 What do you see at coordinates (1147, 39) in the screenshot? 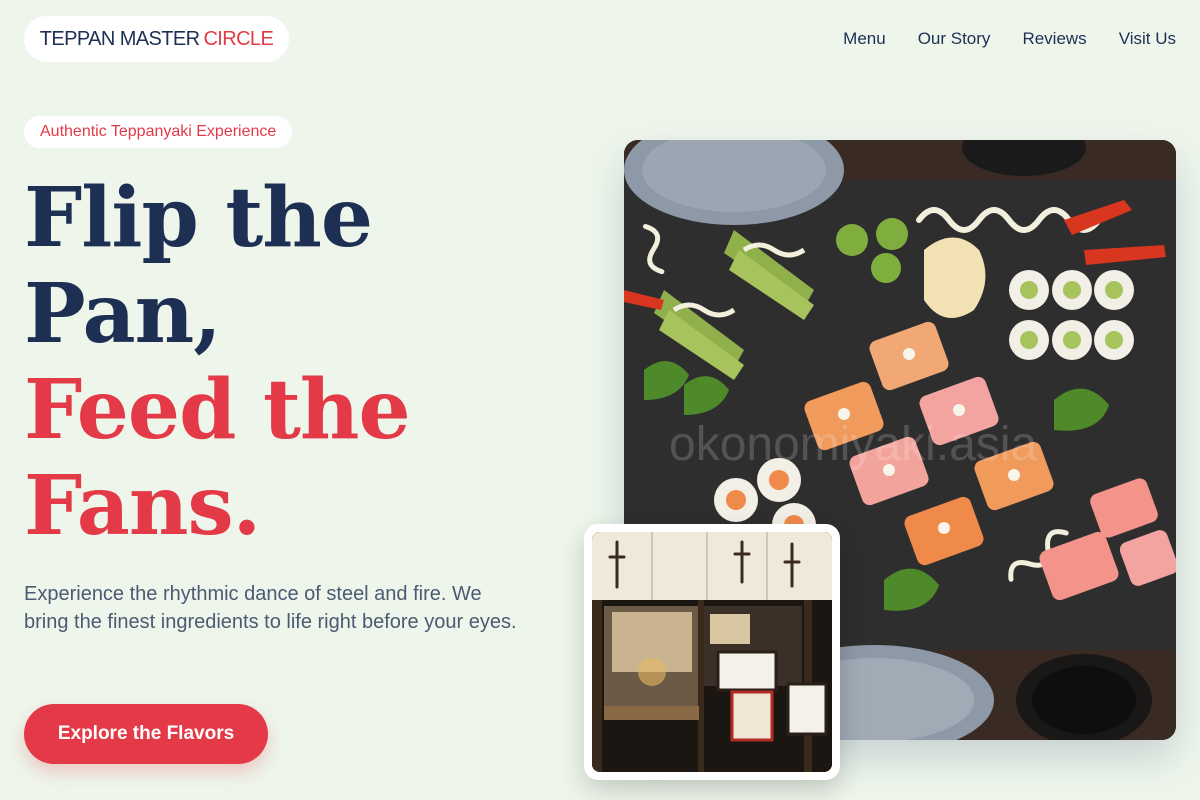
I see `nav-link-visit-us: Visit Us` at bounding box center [1147, 39].